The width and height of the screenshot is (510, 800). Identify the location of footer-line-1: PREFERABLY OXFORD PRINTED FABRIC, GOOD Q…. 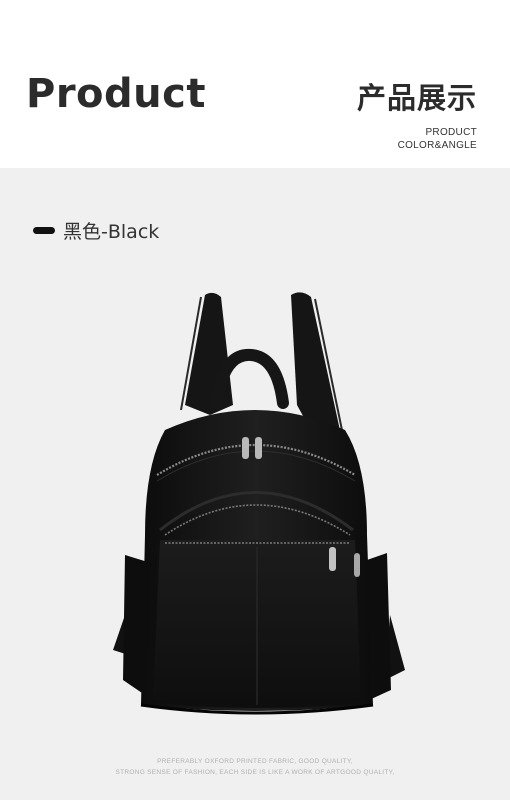
(255, 761).